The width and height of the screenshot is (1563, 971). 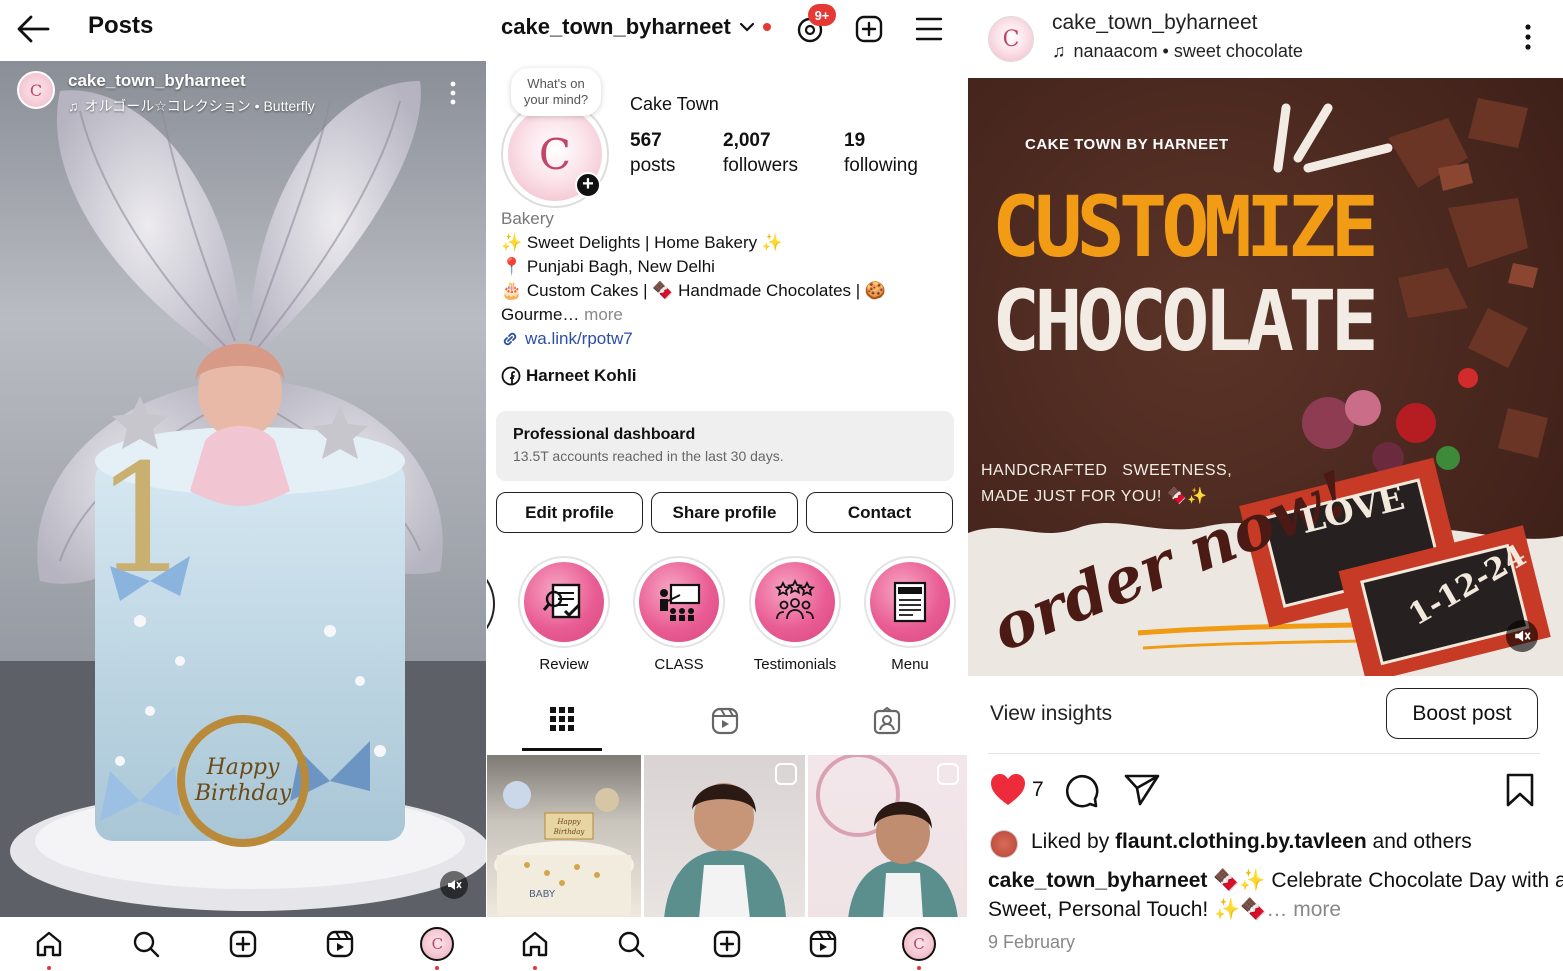 What do you see at coordinates (1185, 227) in the screenshot?
I see `poster-headline-1: CUSTOMIZE` at bounding box center [1185, 227].